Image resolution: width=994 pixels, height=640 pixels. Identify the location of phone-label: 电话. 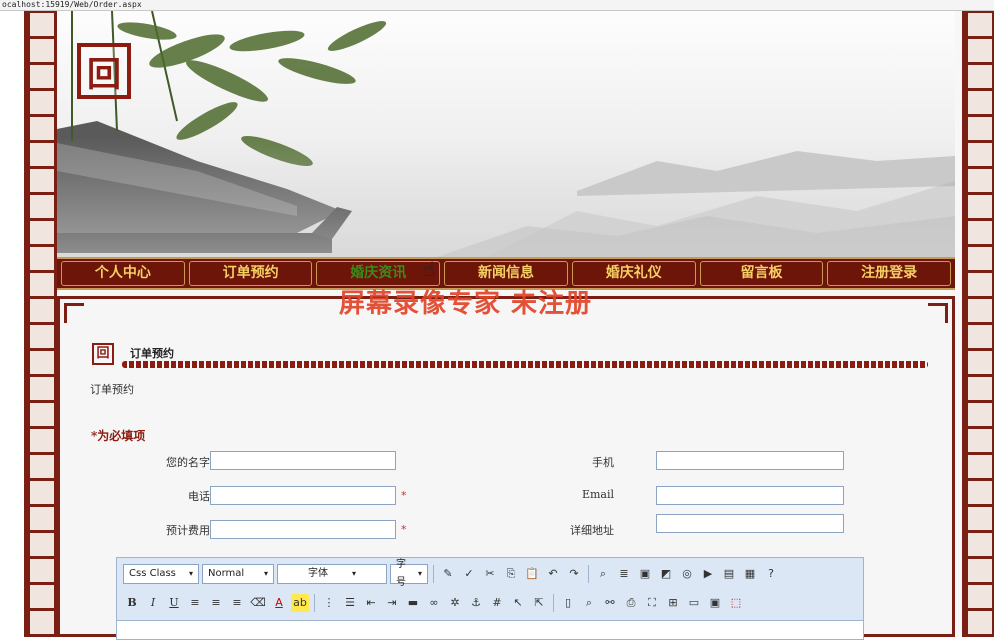
(199, 496).